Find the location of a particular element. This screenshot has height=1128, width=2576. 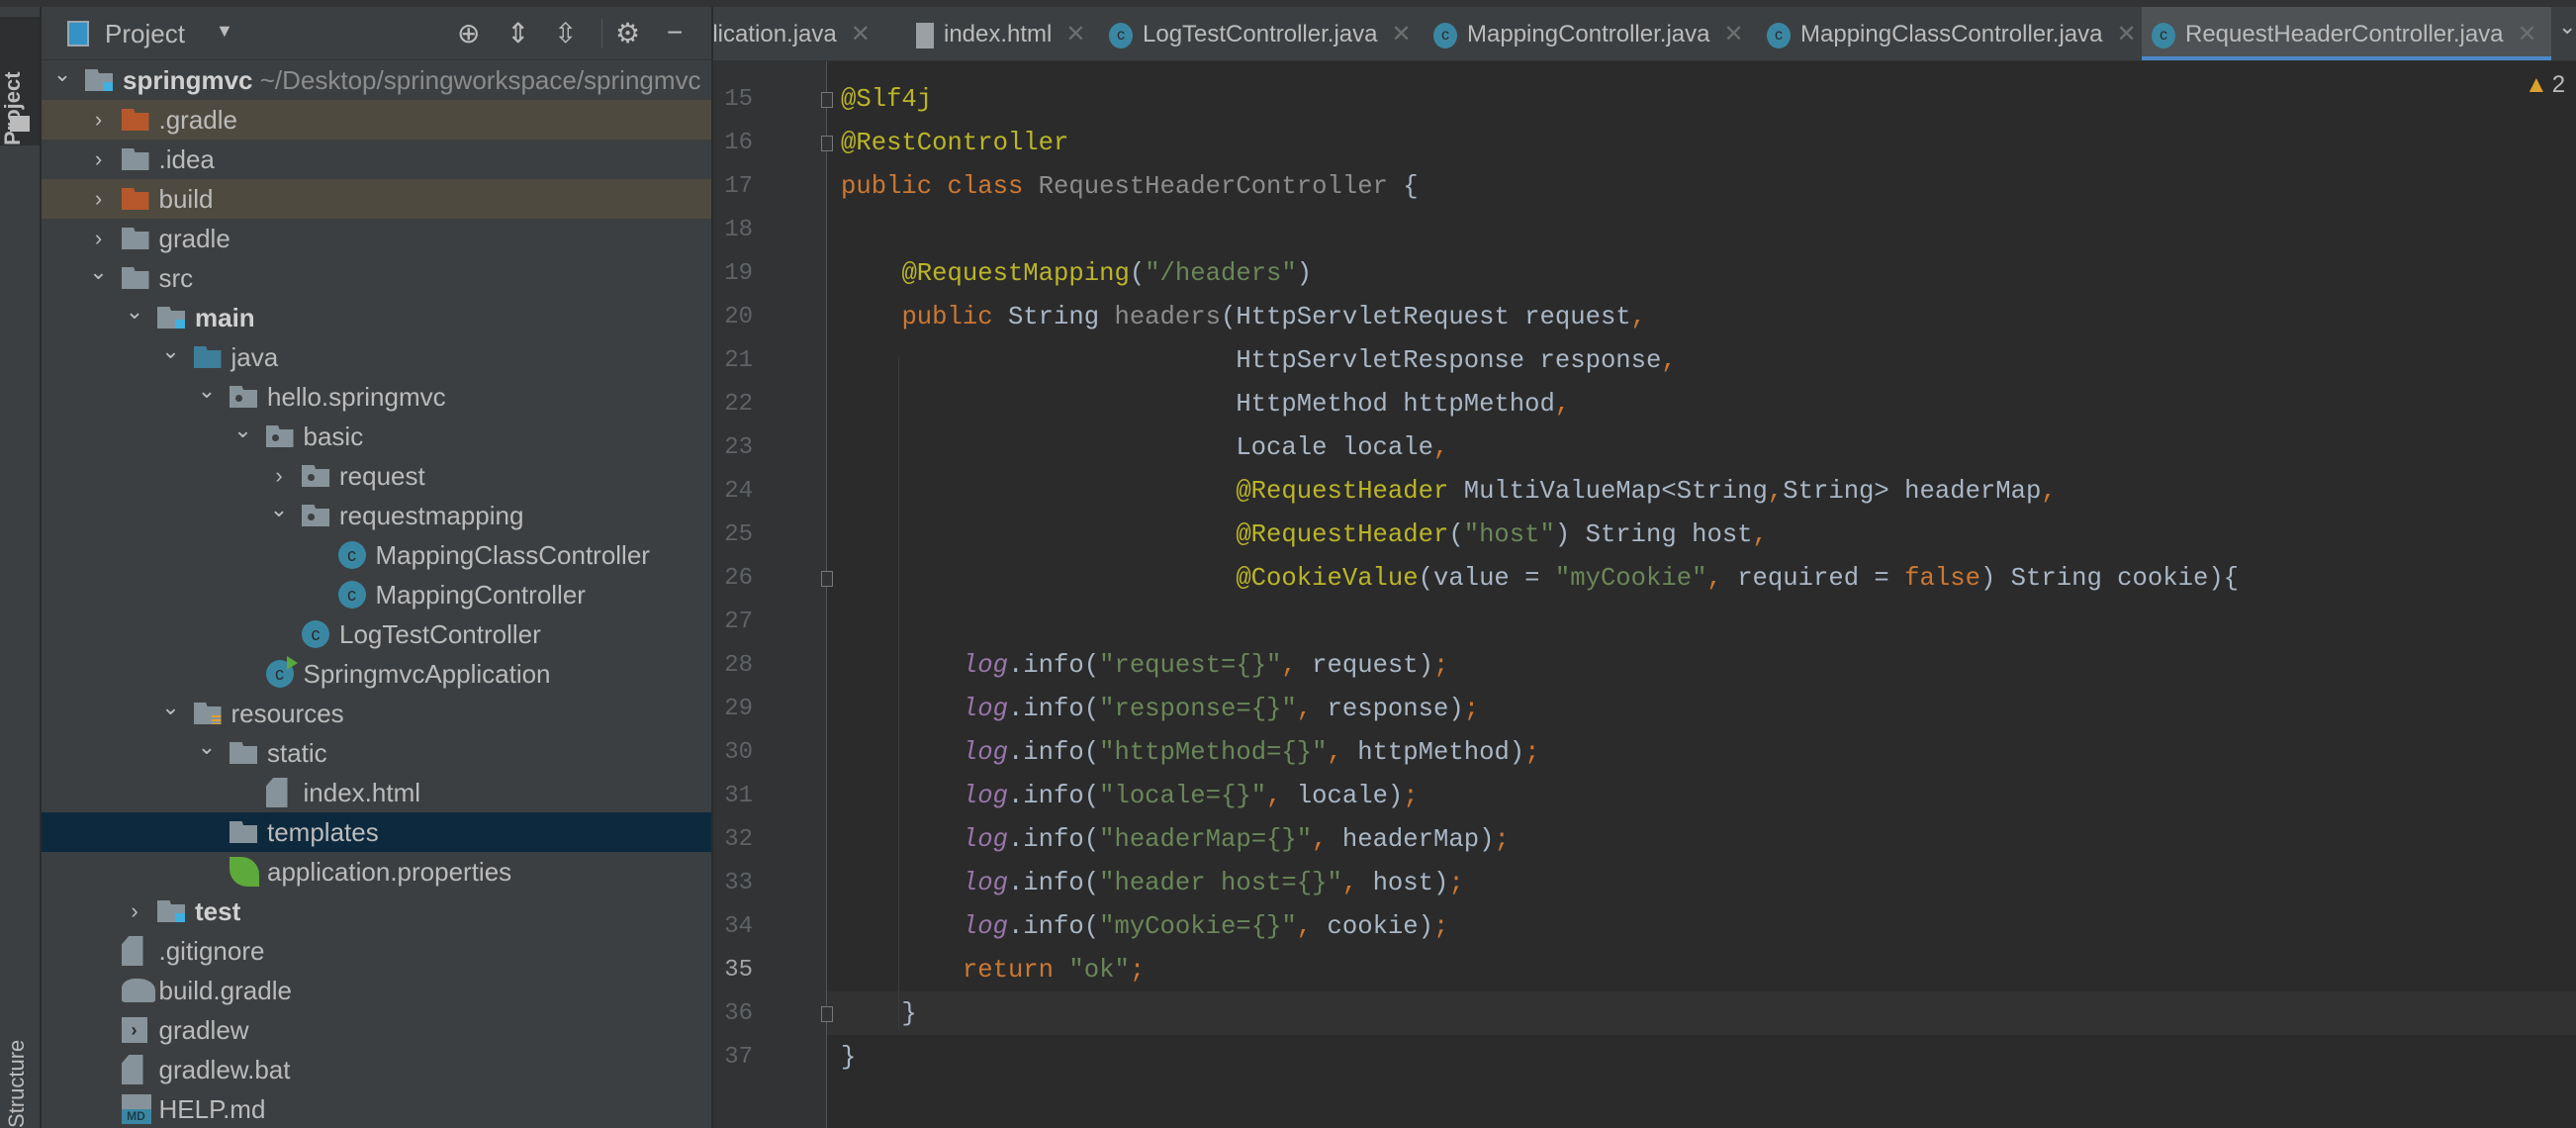

tree-item: ⌄ resources is located at coordinates (377, 713).